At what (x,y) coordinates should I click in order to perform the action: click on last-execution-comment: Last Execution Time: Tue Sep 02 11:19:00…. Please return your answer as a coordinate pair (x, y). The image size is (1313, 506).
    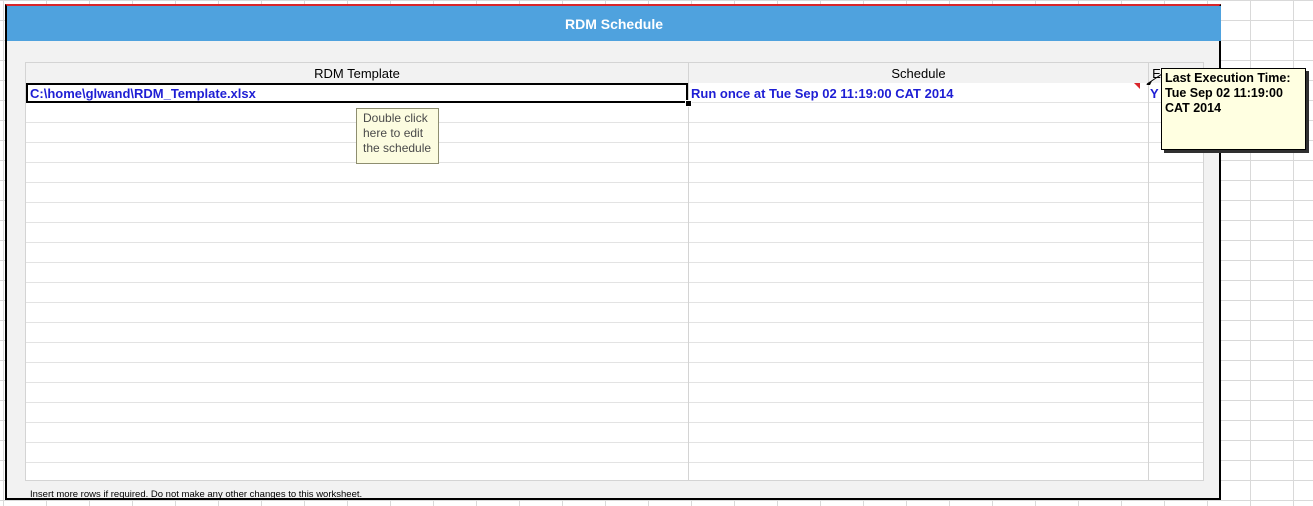
    Looking at the image, I should click on (1233, 109).